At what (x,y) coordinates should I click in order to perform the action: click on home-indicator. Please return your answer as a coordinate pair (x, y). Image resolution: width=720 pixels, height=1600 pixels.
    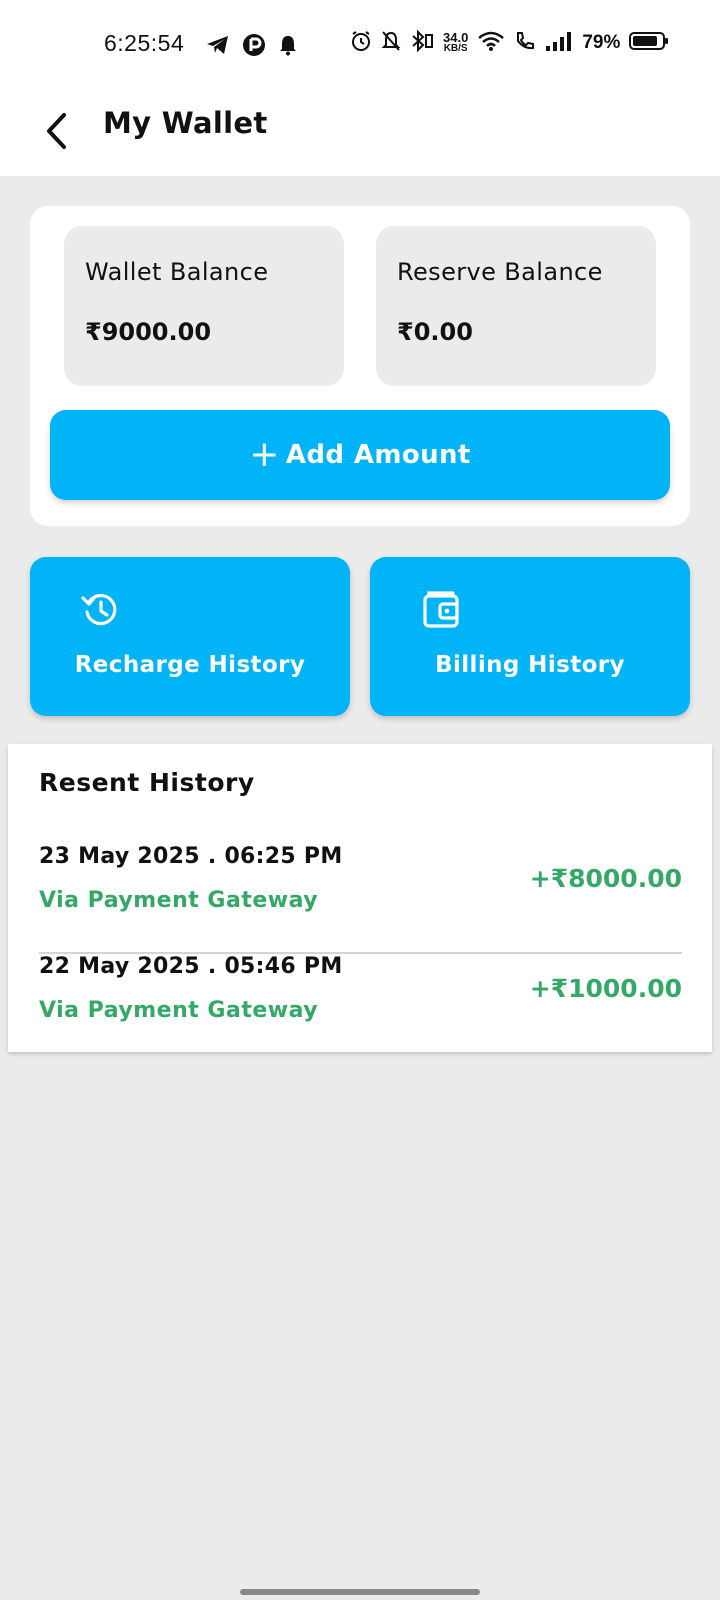
    Looking at the image, I should click on (360, 1592).